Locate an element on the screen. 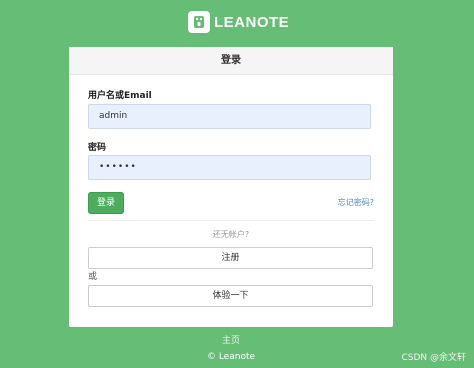 The image size is (474, 368). password-input: •••••• is located at coordinates (229, 167).